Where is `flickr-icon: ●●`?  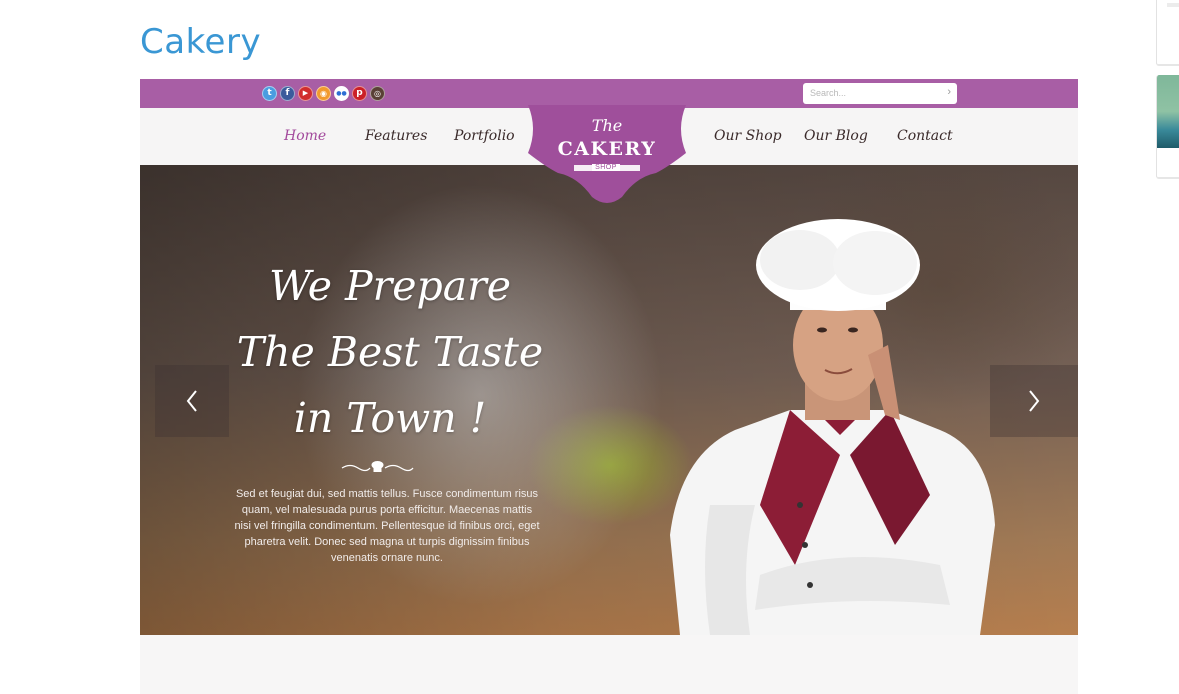 flickr-icon: ●● is located at coordinates (341, 93).